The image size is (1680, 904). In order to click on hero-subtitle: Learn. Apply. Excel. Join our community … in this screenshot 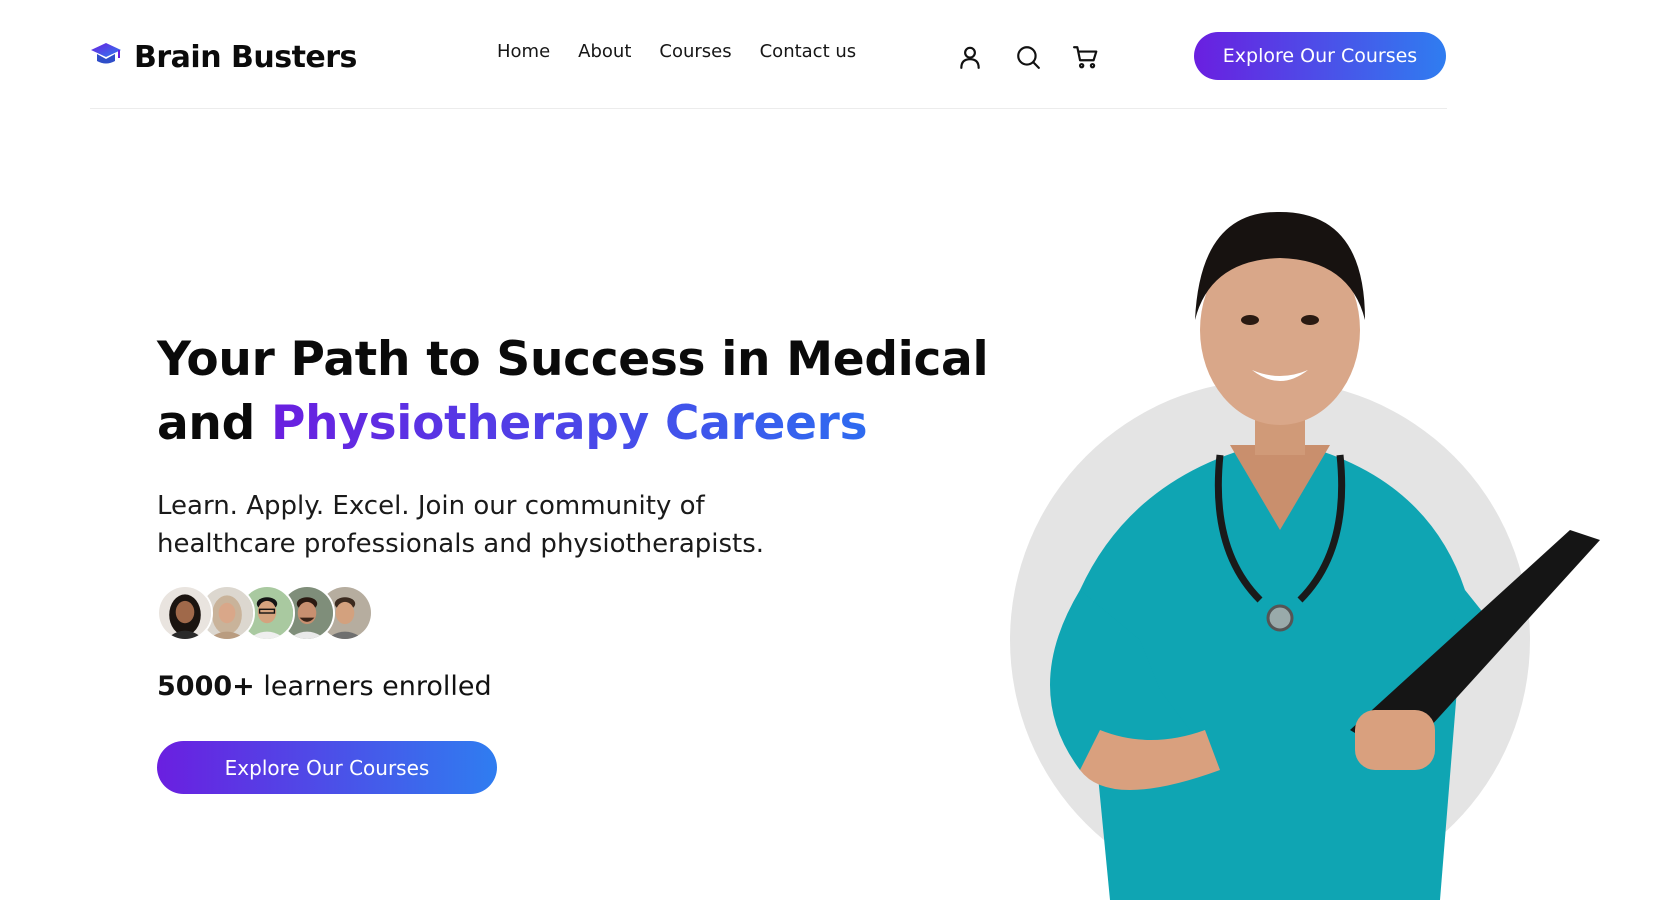, I will do `click(461, 525)`.